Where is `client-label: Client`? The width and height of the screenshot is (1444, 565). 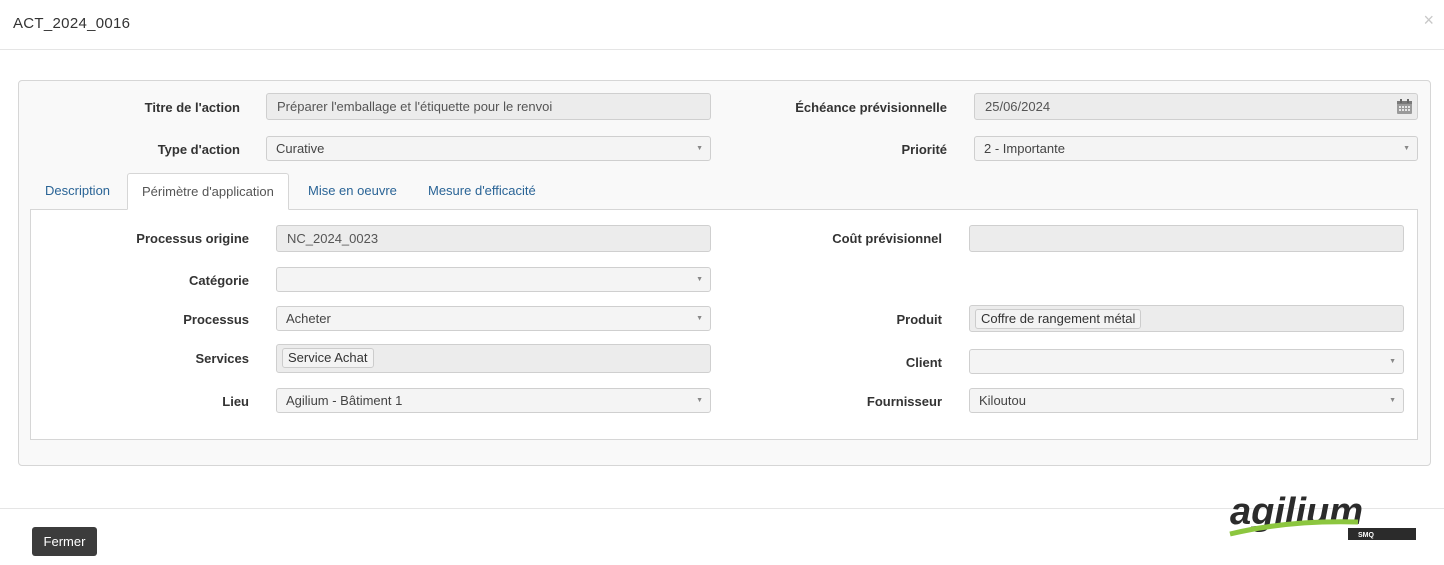 client-label: Client is located at coordinates (923, 362).